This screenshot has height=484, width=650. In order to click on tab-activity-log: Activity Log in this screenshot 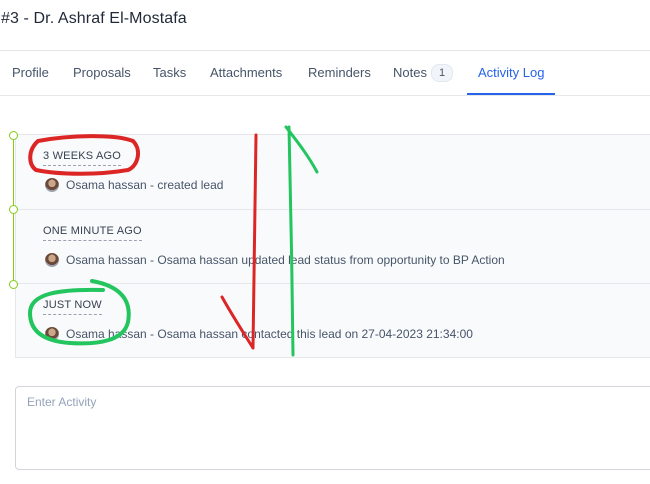, I will do `click(511, 73)`.